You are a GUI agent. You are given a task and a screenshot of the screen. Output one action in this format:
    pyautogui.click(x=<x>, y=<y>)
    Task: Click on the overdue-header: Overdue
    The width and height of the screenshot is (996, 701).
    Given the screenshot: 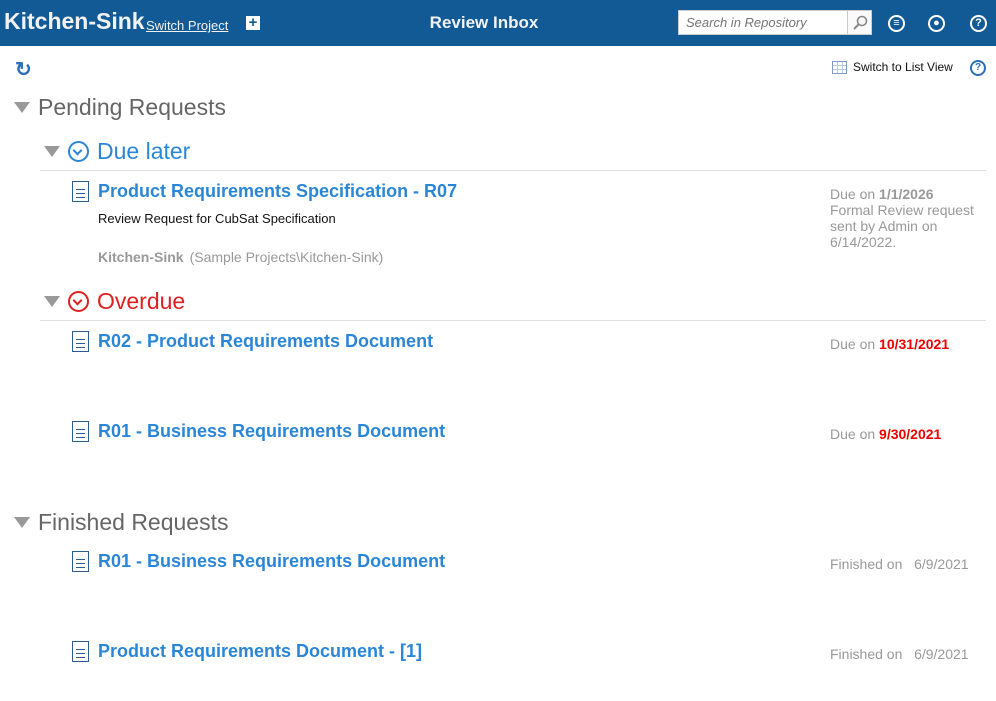 What is the action you would take?
    pyautogui.click(x=114, y=301)
    